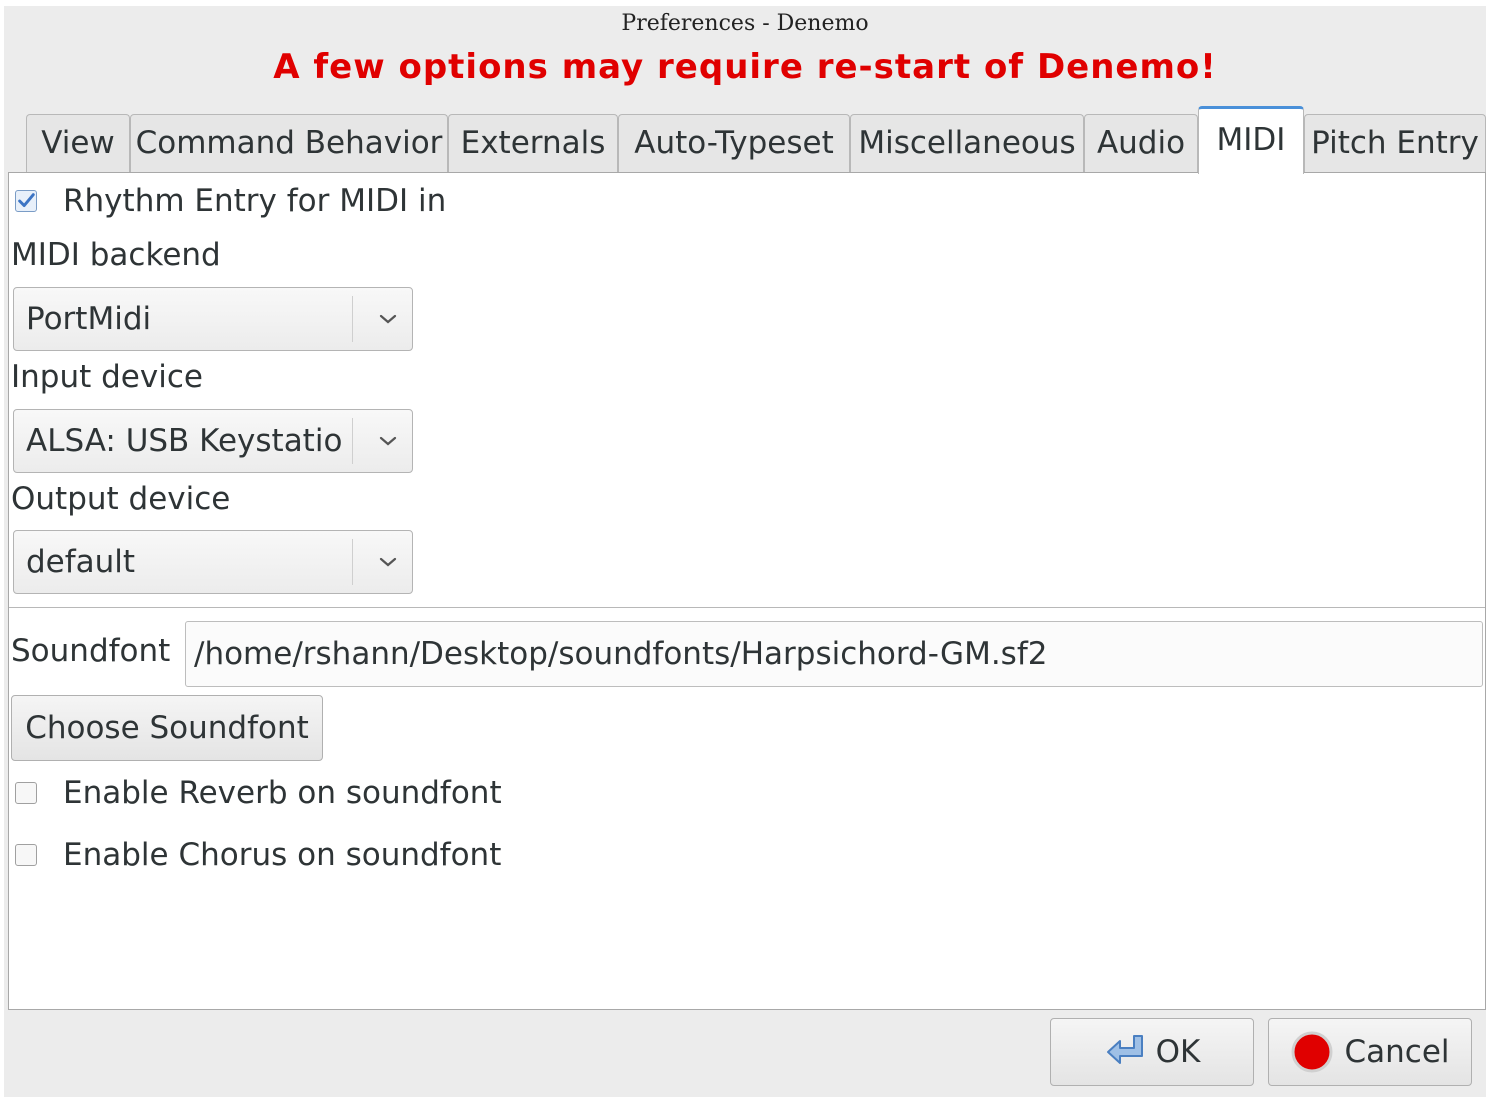 This screenshot has height=1097, width=1490. What do you see at coordinates (1395, 143) in the screenshot?
I see `tab-pitch-entry: Pitch Entry` at bounding box center [1395, 143].